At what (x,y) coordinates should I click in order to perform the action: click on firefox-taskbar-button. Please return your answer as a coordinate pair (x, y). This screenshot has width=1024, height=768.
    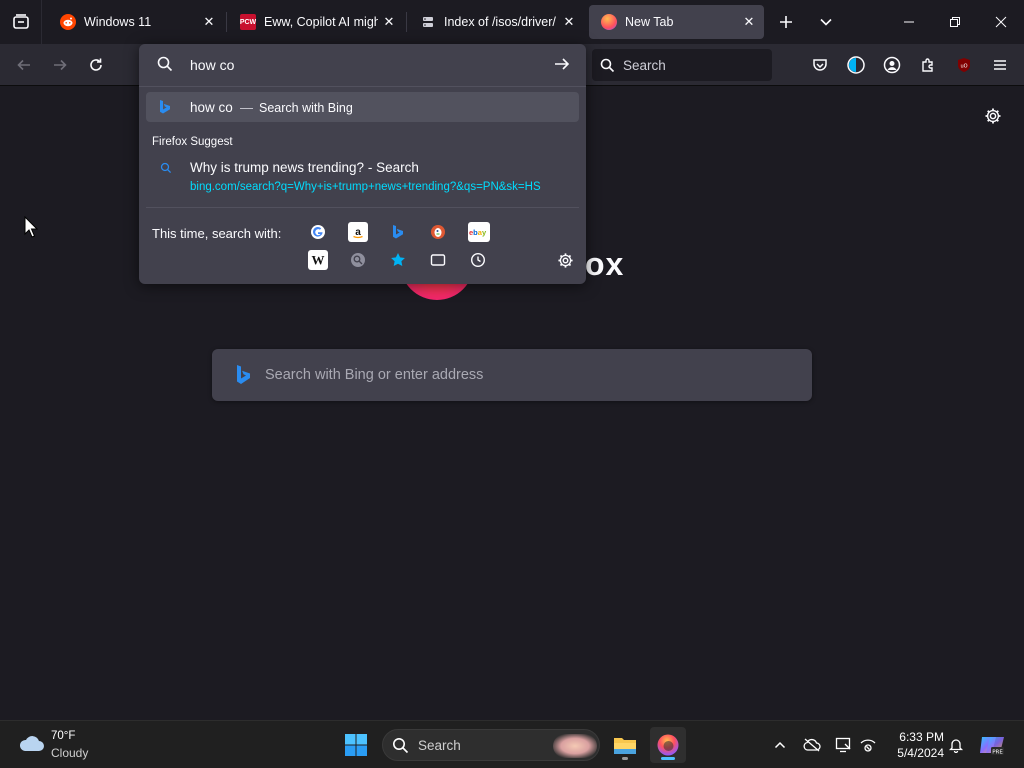
    Looking at the image, I should click on (668, 745).